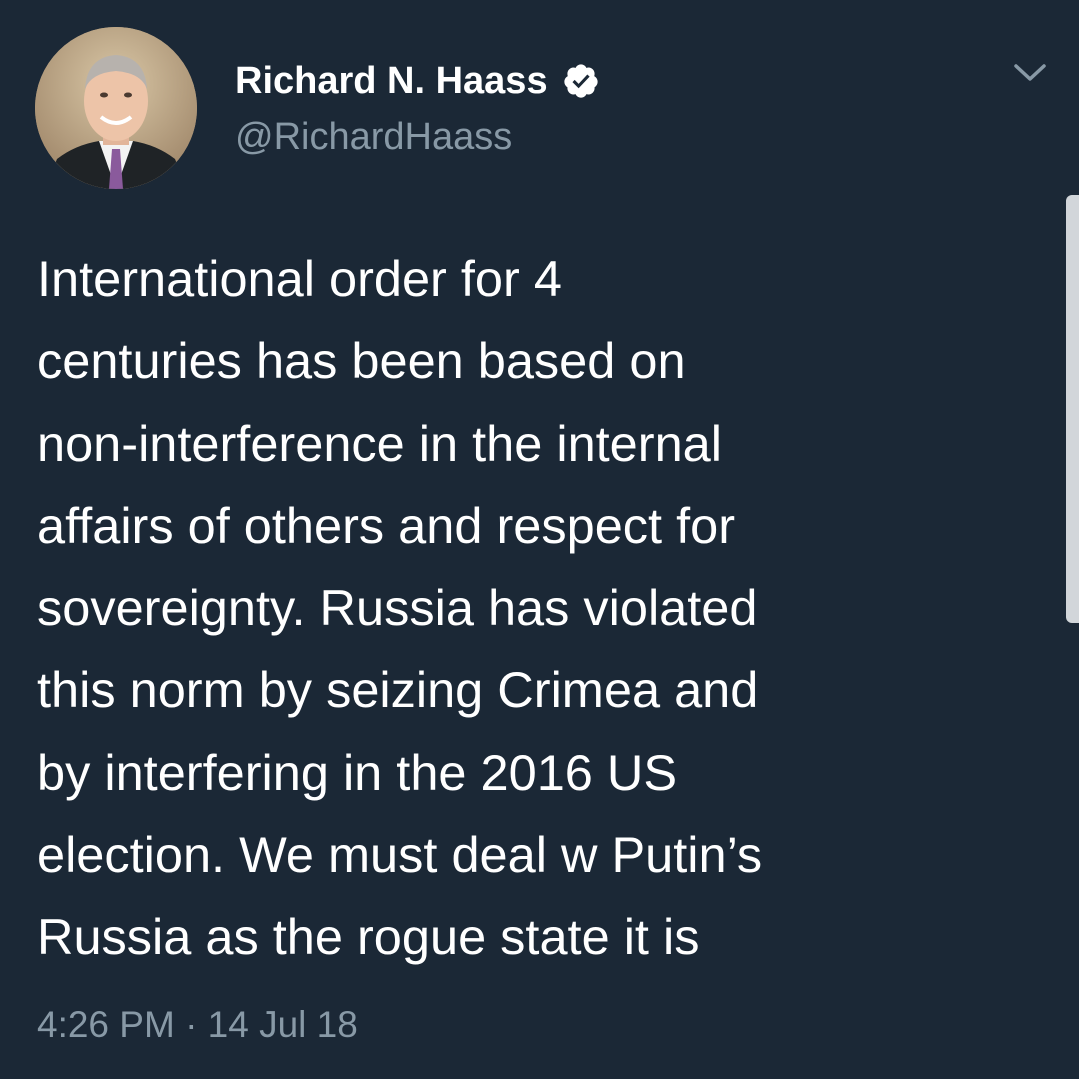 The width and height of the screenshot is (1079, 1079). Describe the element at coordinates (400, 855) in the screenshot. I see `tweet-text-line: election. We must deal w Putin’s` at that location.